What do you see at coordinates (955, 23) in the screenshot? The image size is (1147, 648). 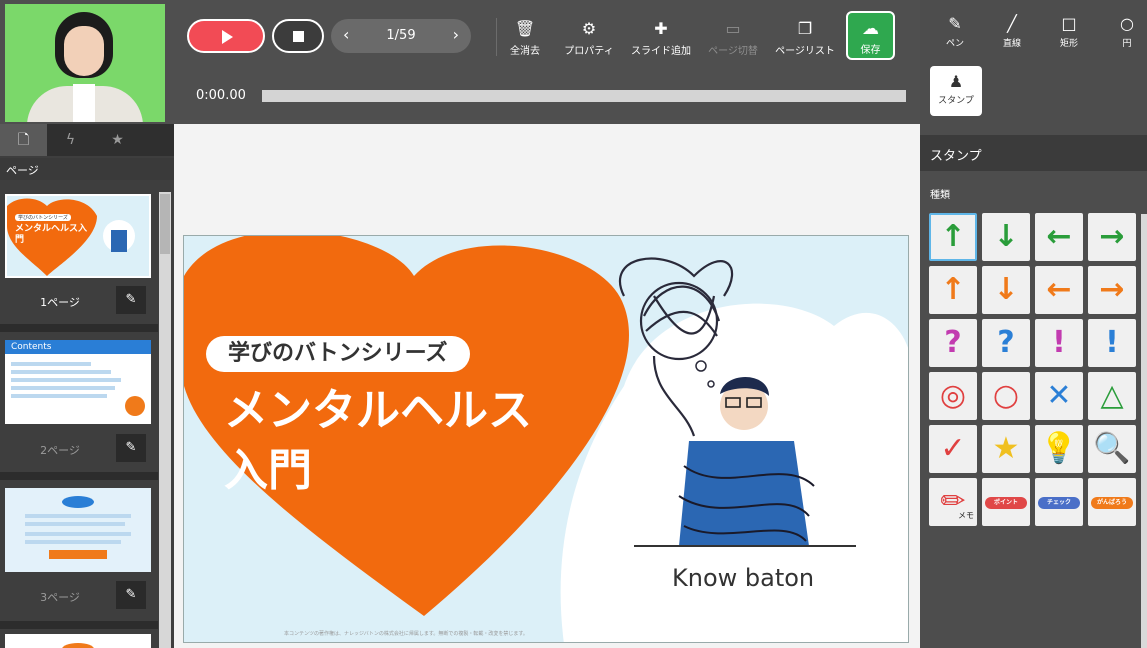 I see `pencil-icon: ✎` at bounding box center [955, 23].